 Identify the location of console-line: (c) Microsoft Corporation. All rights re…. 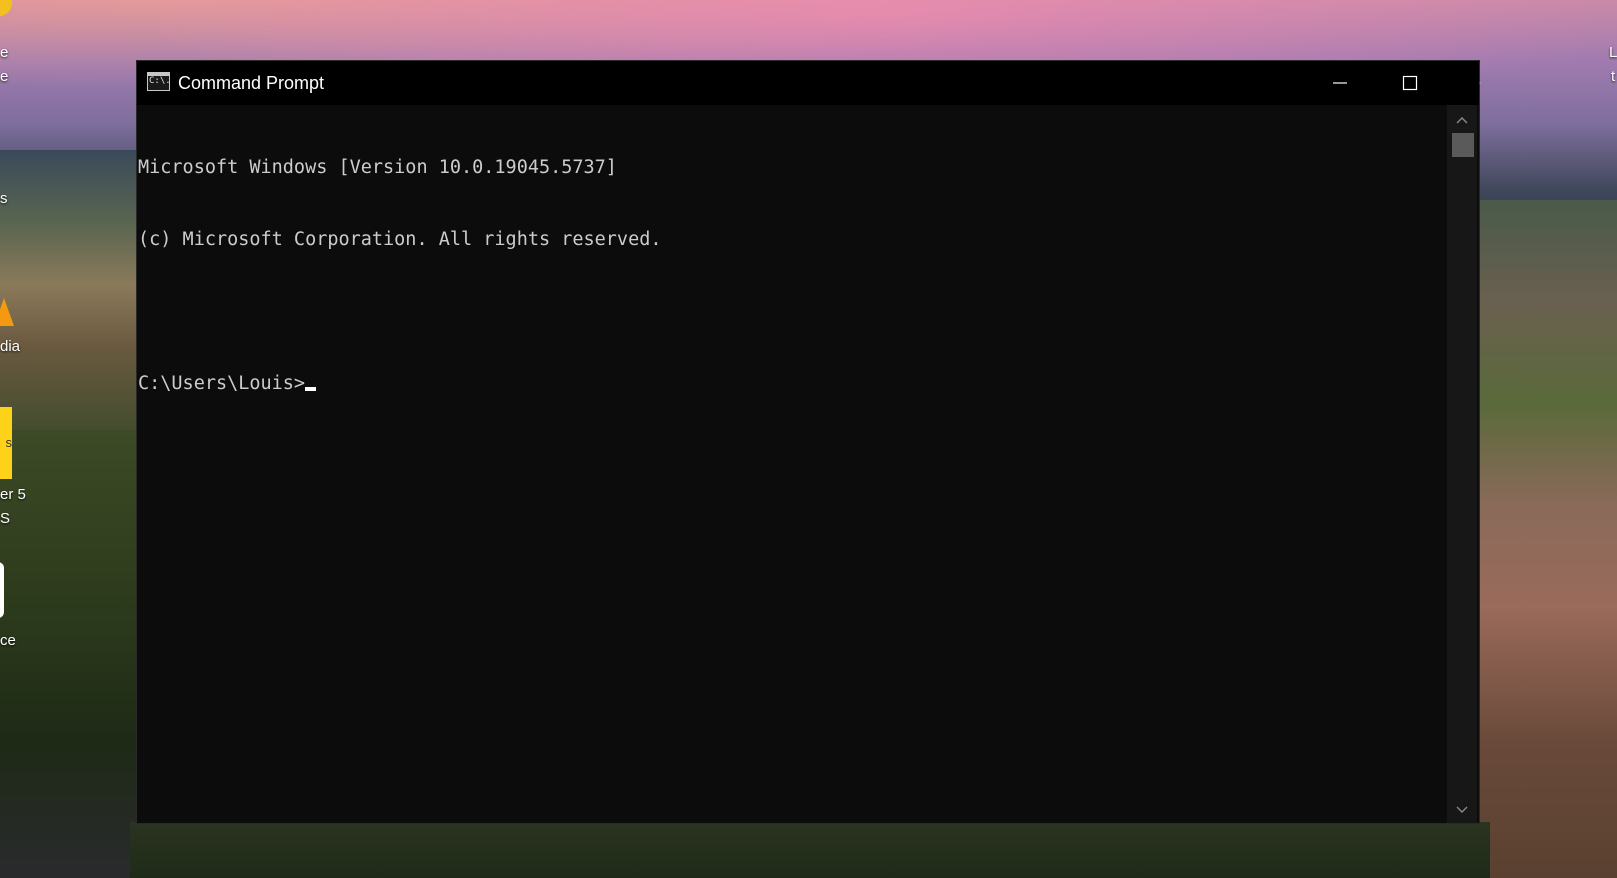
(400, 239).